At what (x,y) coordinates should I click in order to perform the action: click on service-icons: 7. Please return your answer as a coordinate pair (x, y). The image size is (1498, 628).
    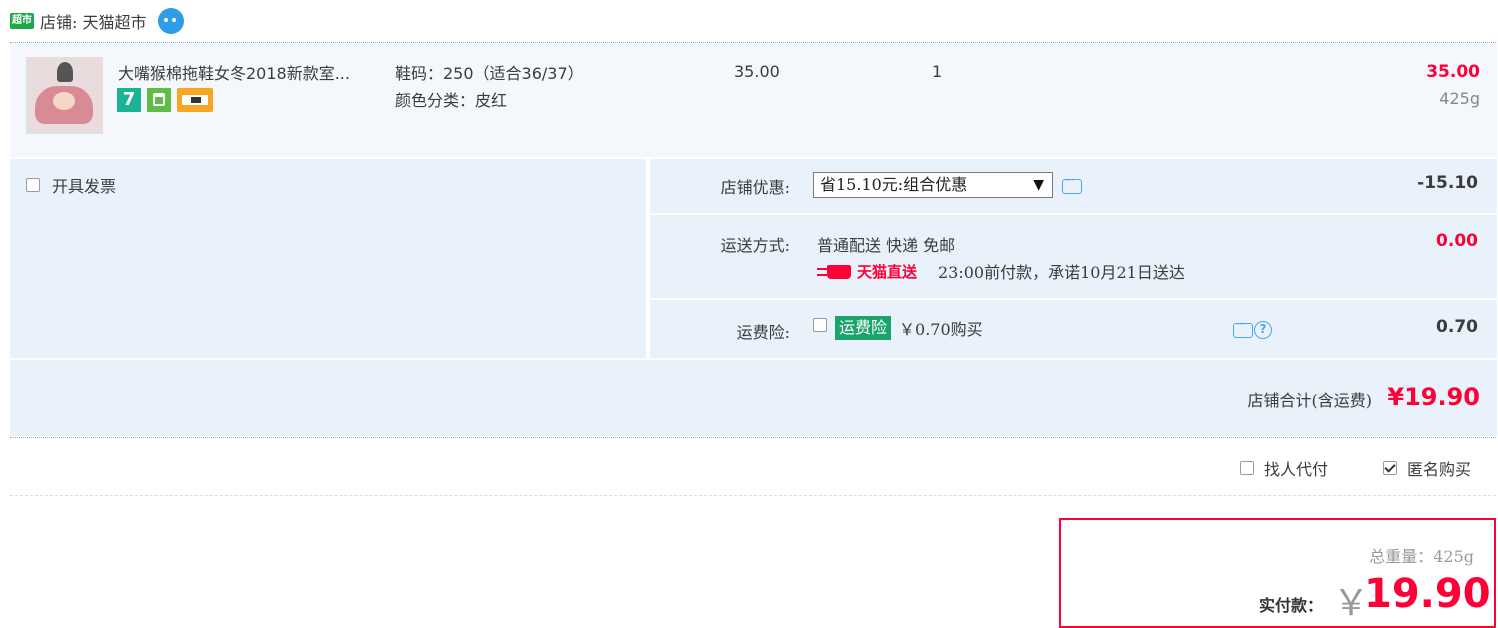
    Looking at the image, I should click on (165, 100).